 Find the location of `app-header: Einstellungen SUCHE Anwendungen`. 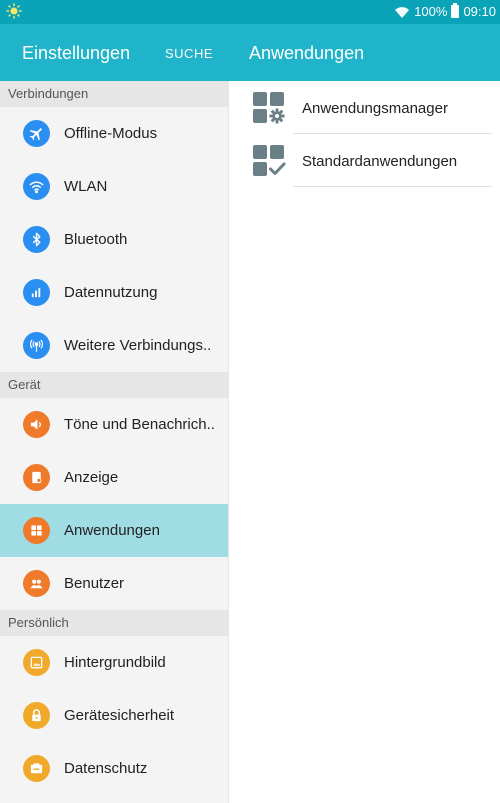

app-header: Einstellungen SUCHE Anwendungen is located at coordinates (250, 52).